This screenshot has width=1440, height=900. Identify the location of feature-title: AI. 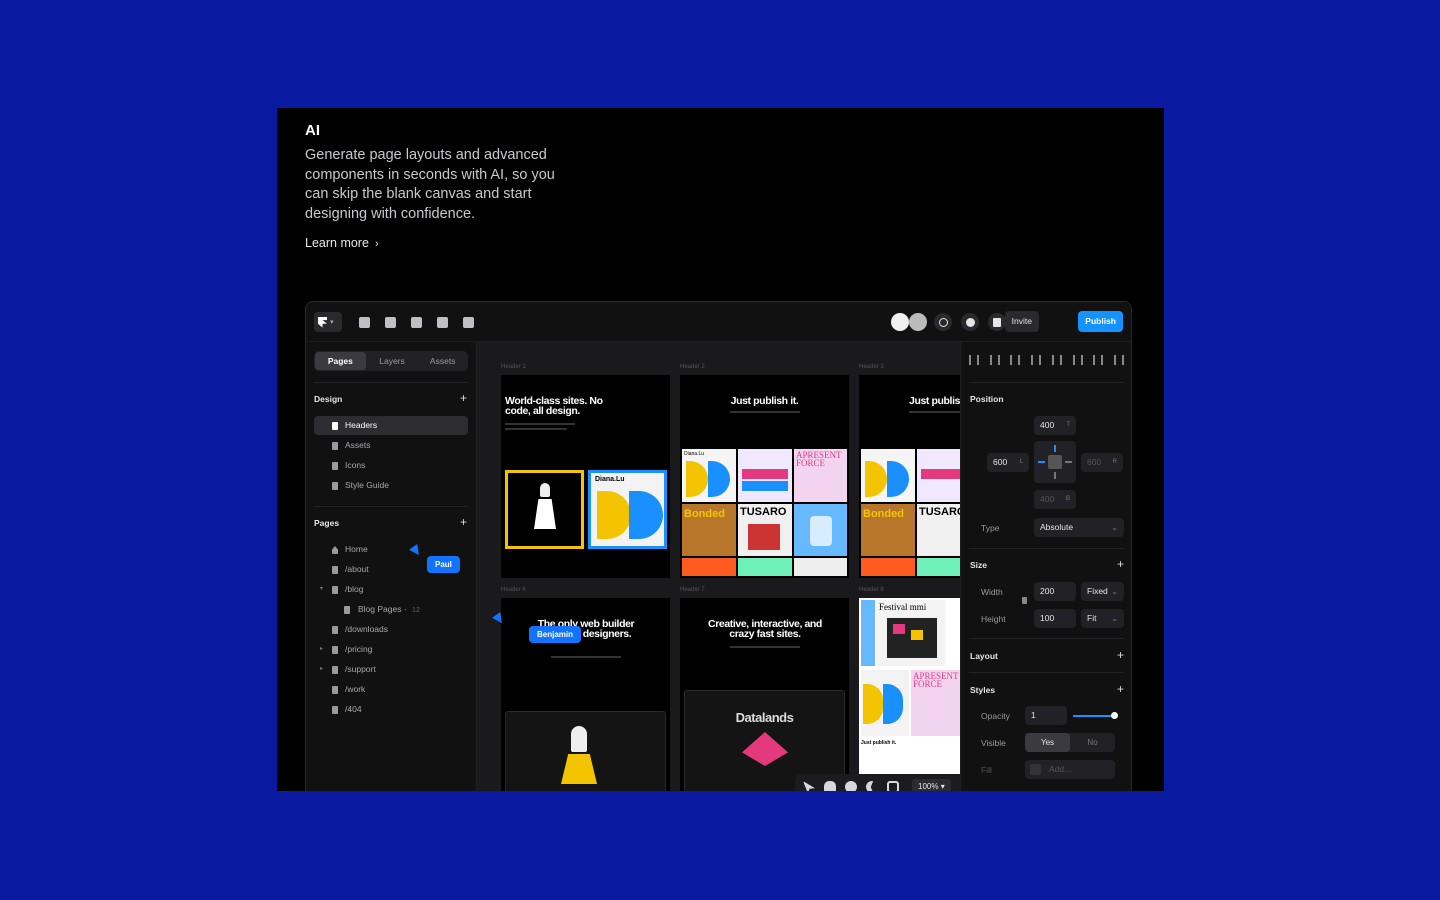
(312, 130).